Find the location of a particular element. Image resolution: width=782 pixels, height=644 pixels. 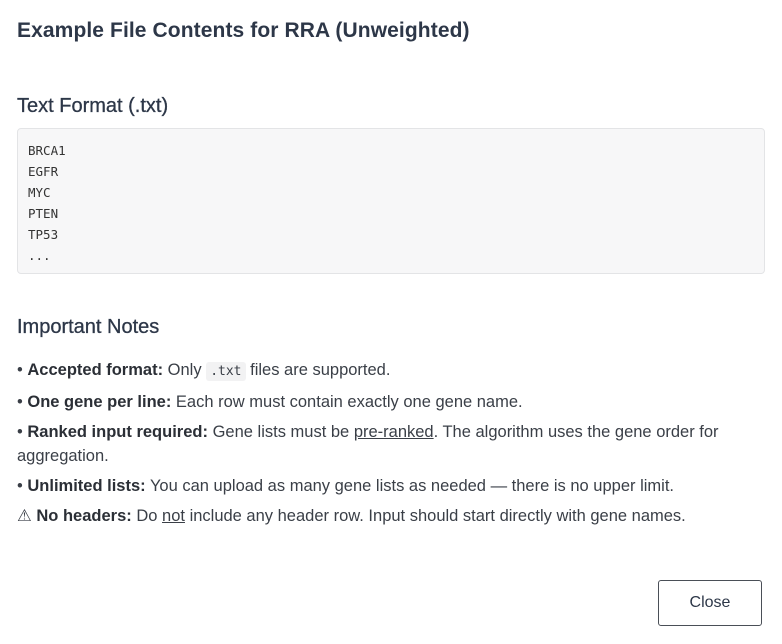

important-notes-heading: Important Notes is located at coordinates (88, 327).